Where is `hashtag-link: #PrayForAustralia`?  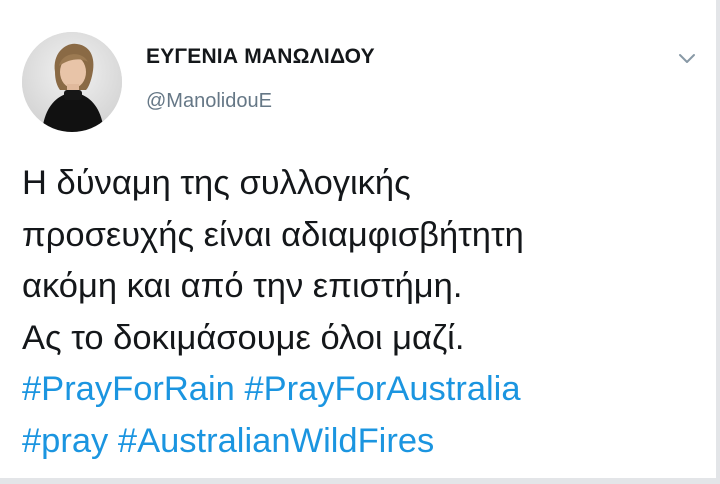 hashtag-link: #PrayForAustralia is located at coordinates (382, 389).